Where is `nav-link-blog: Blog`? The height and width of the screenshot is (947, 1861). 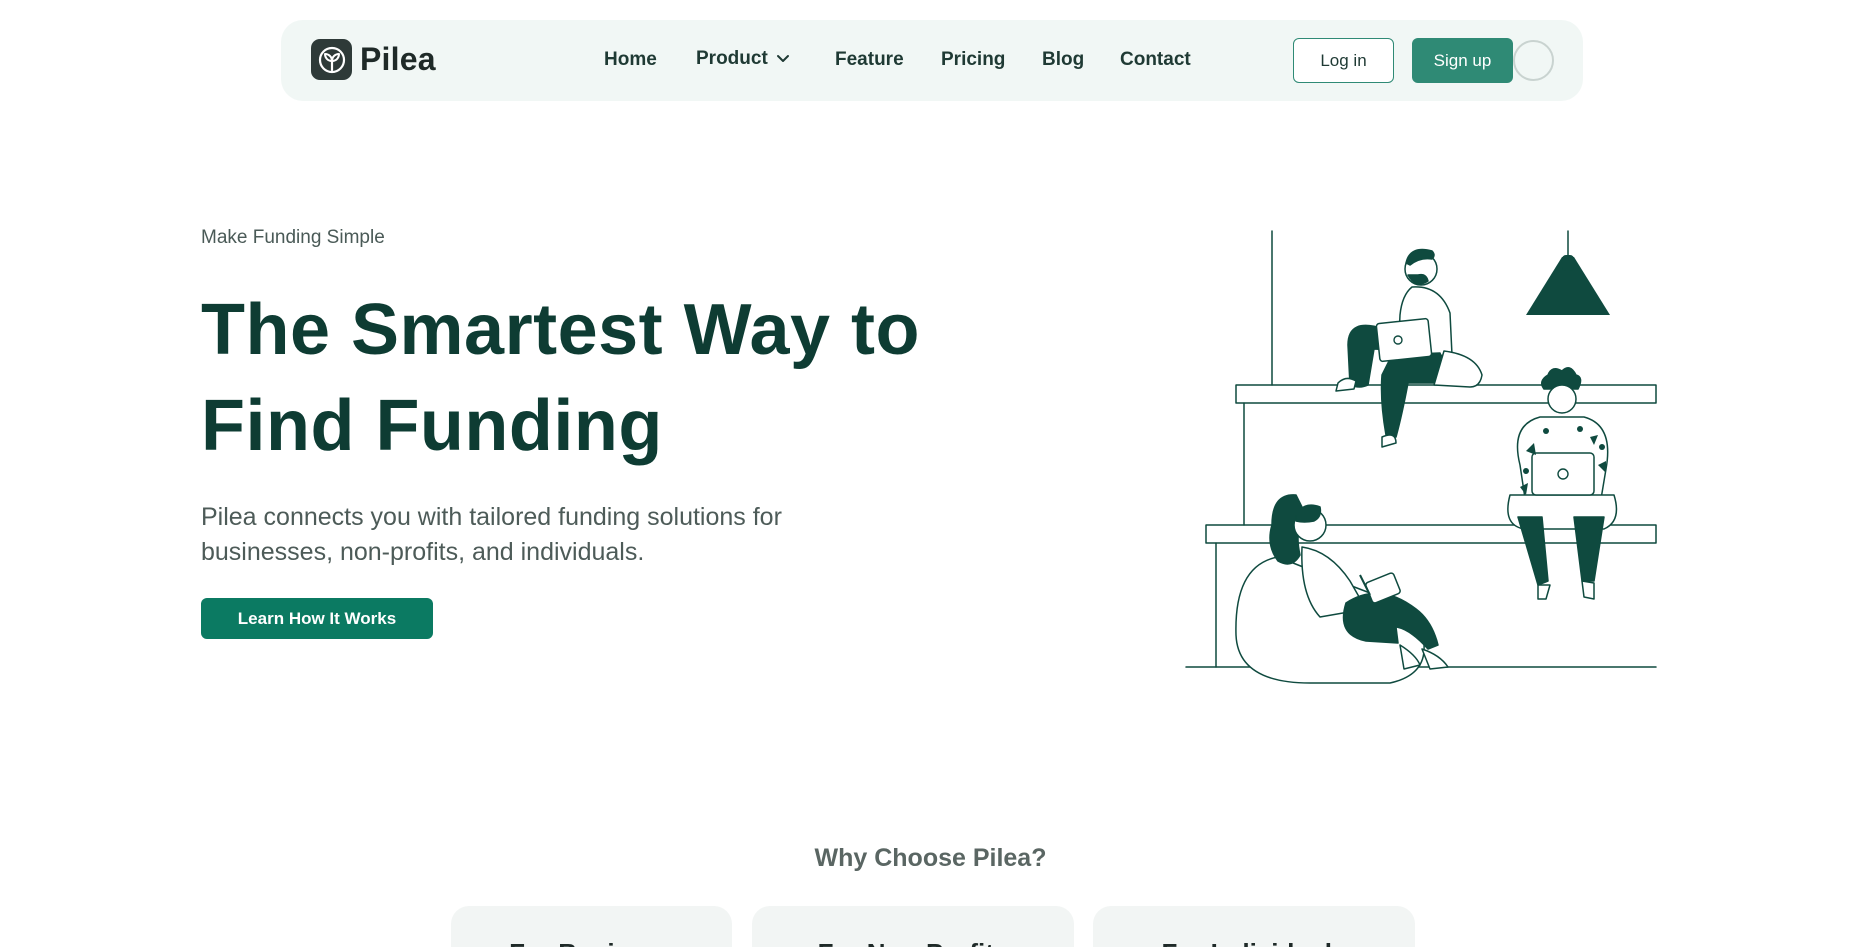 nav-link-blog: Blog is located at coordinates (1063, 60).